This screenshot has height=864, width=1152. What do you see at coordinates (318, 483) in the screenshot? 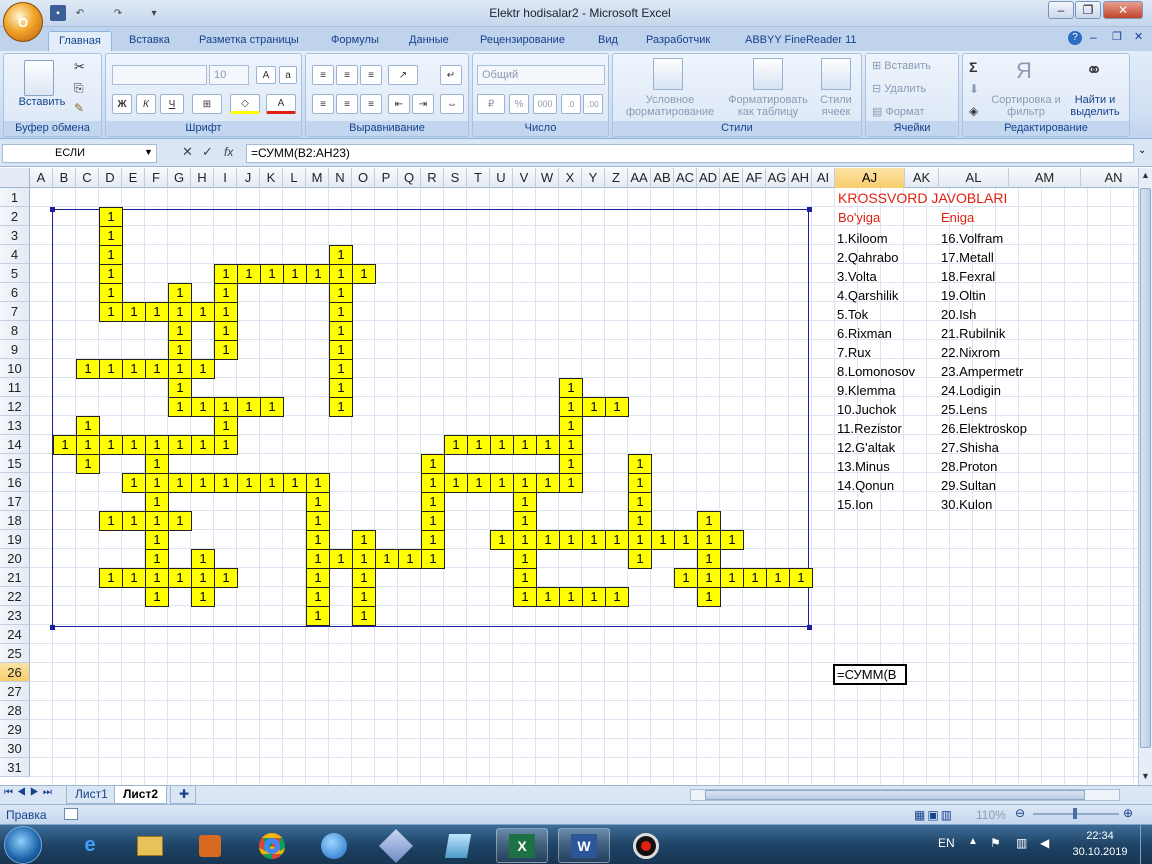
I see `crossword-cell-m16: 1` at bounding box center [318, 483].